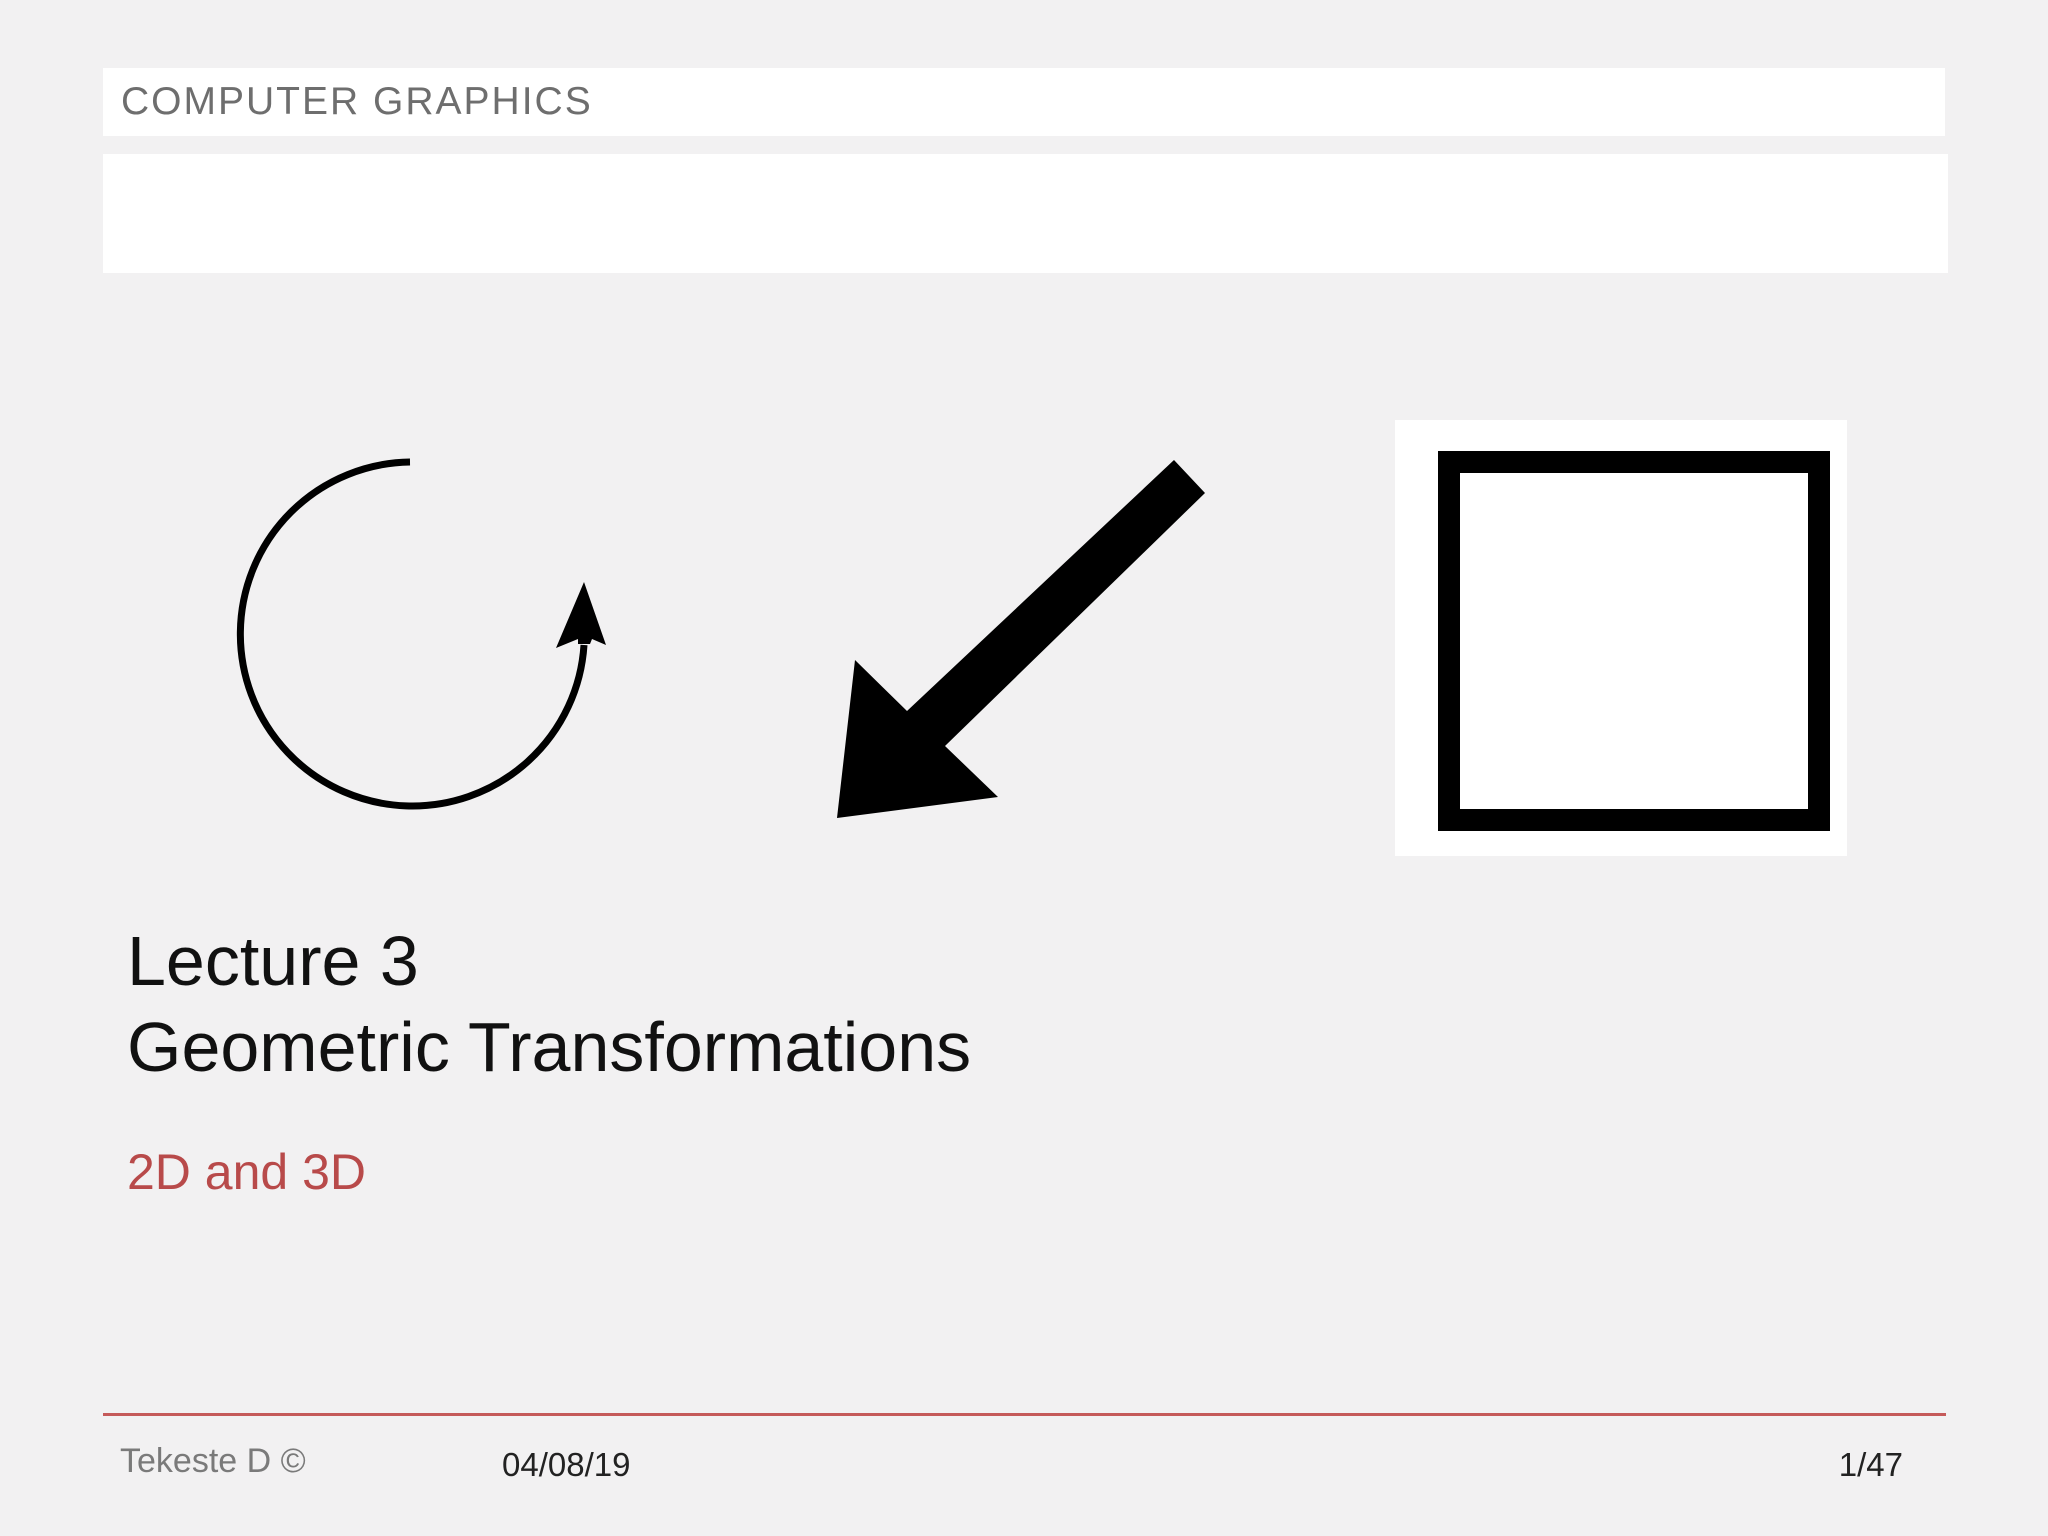  Describe the element at coordinates (213, 1461) in the screenshot. I see `footer-author: Tekeste D ©` at that location.